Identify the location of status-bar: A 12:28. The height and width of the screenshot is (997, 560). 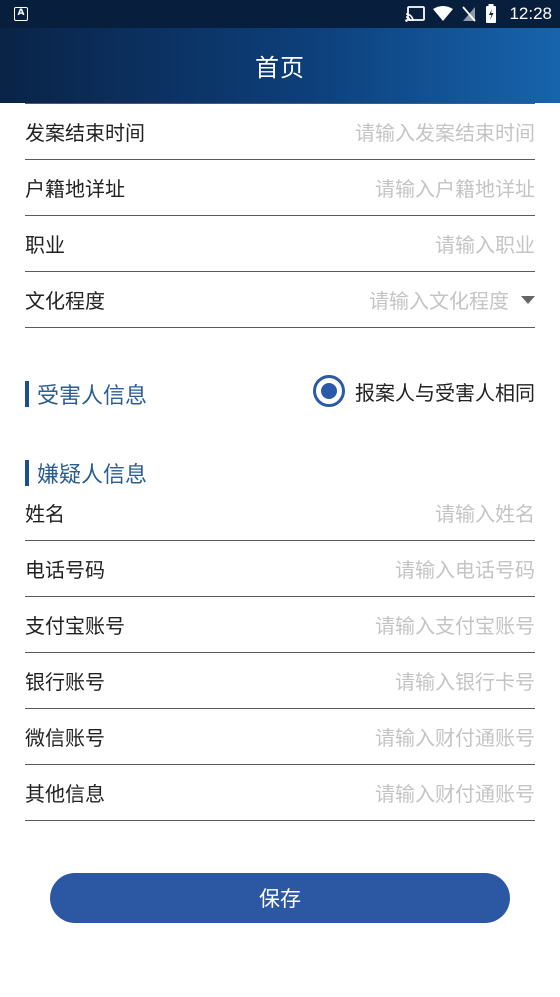
(280, 14).